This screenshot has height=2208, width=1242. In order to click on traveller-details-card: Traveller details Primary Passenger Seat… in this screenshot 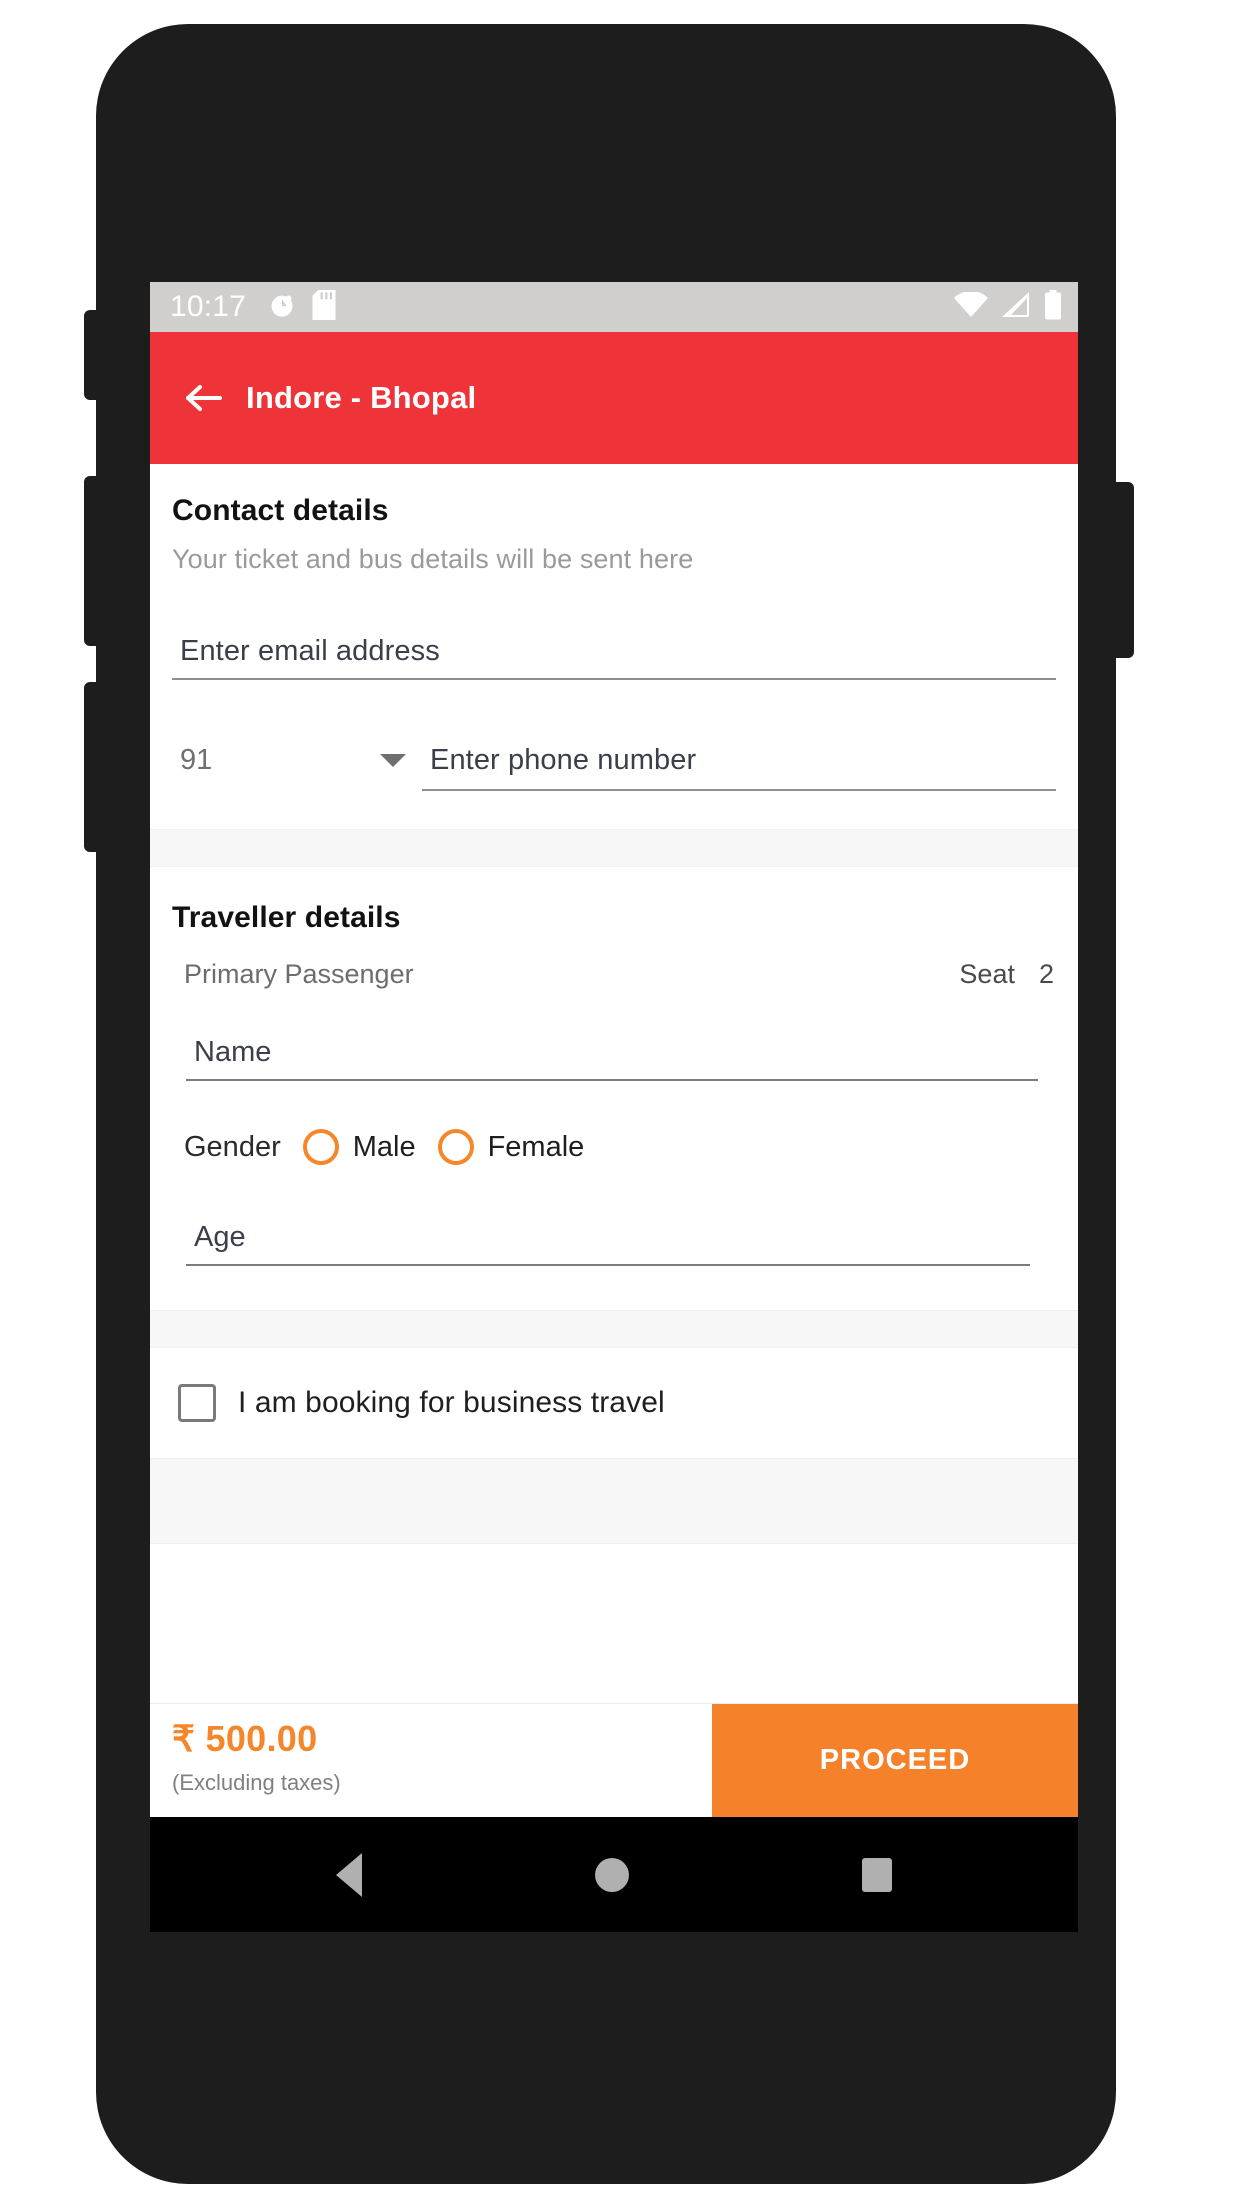, I will do `click(614, 1088)`.